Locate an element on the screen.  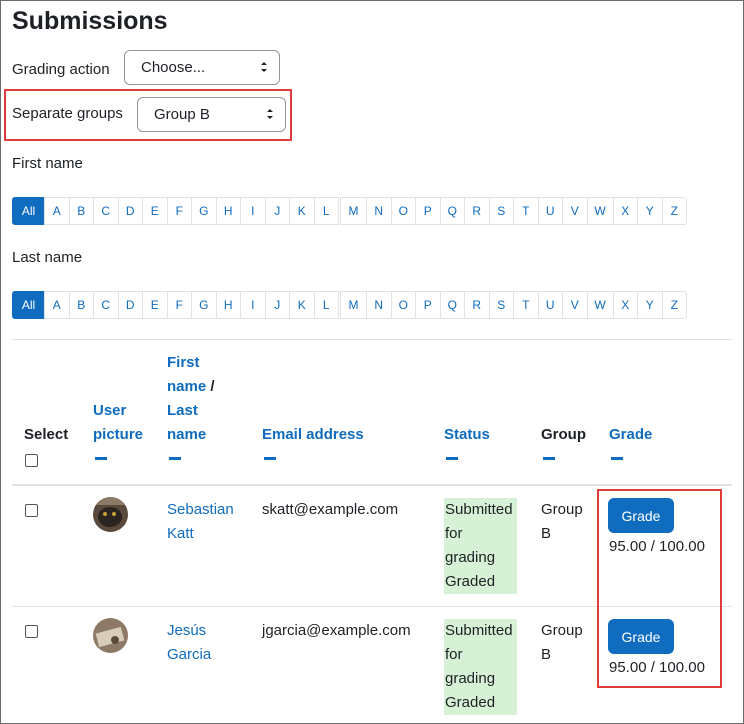
first-name-initial-y: Y is located at coordinates (650, 211).